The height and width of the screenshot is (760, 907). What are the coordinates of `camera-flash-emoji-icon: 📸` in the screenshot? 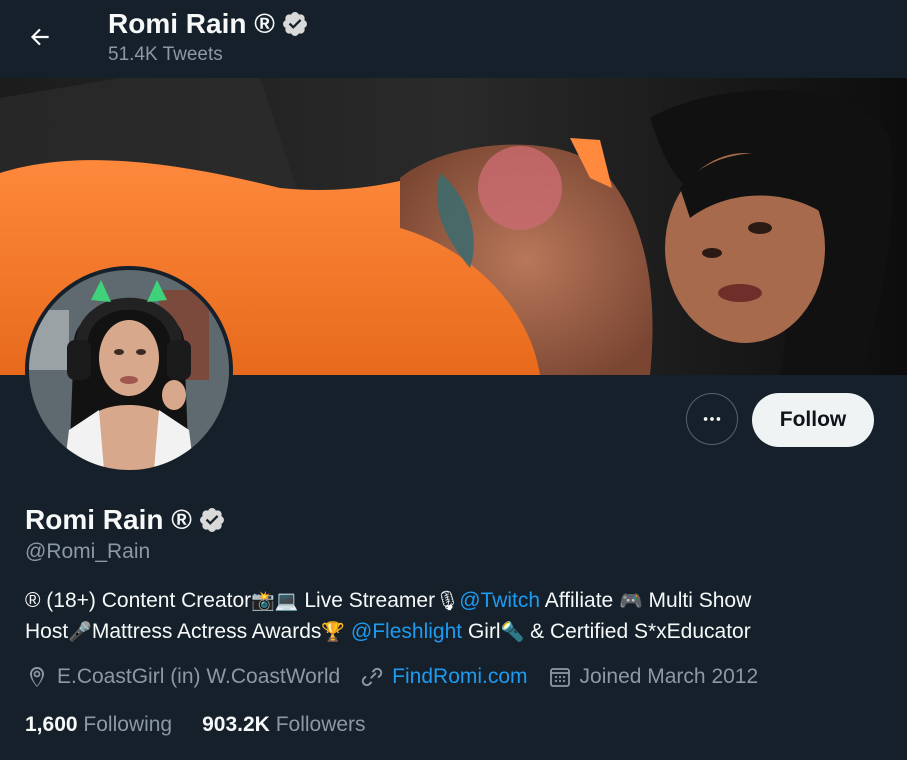 It's located at (263, 601).